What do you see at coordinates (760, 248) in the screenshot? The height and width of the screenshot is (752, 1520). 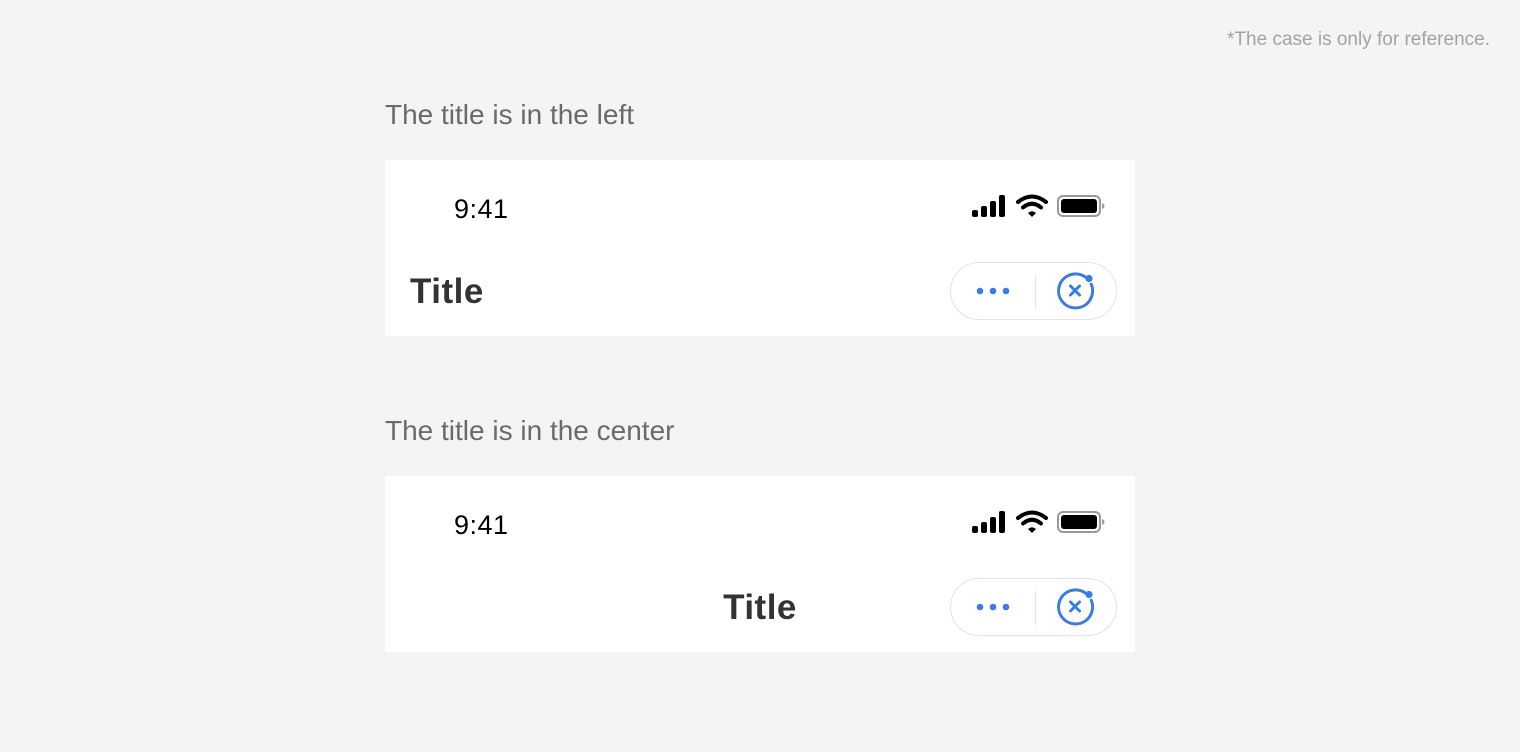 I see `navigation-bar-left-title: 9:41 Title` at bounding box center [760, 248].